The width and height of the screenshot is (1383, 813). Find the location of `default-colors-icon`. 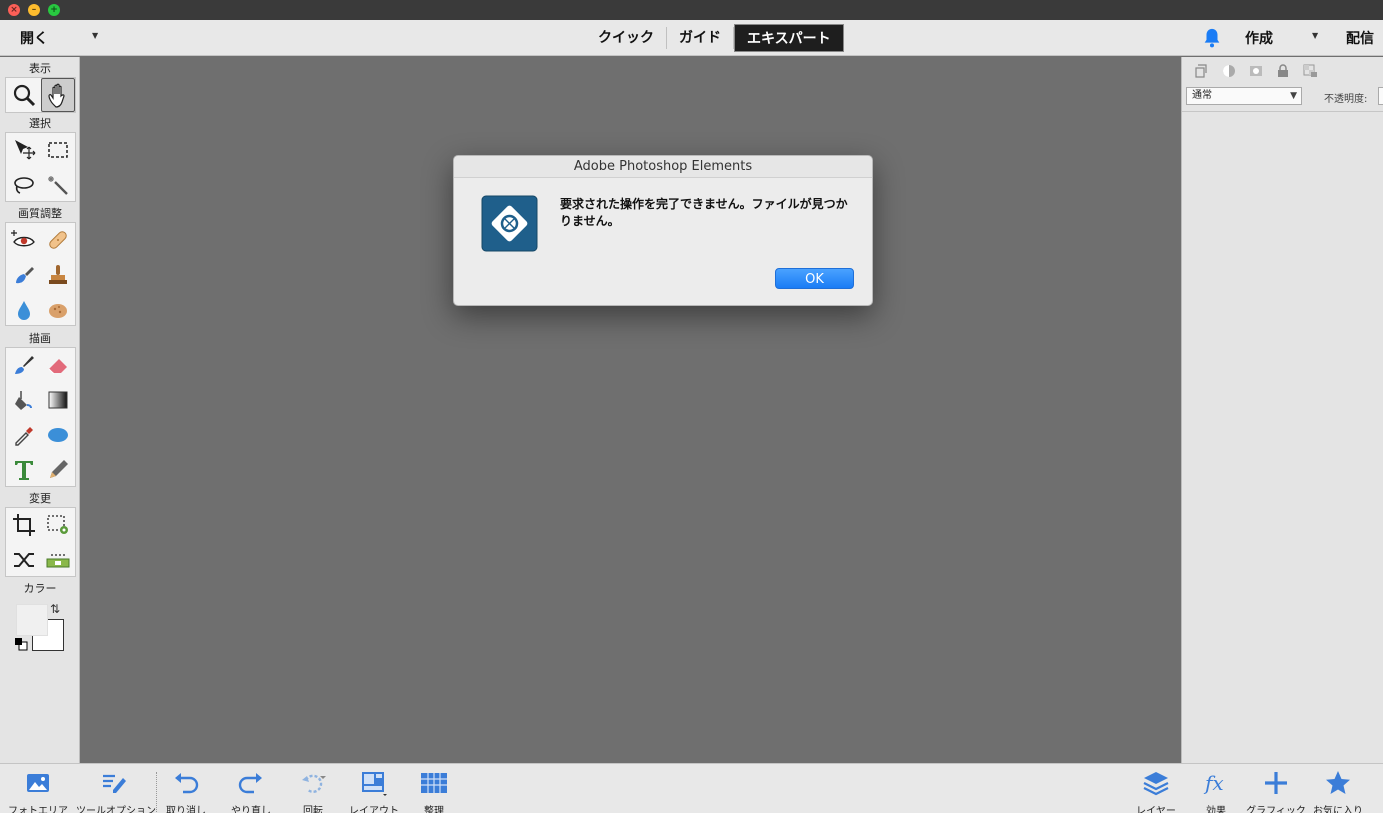

default-colors-icon is located at coordinates (21, 643).